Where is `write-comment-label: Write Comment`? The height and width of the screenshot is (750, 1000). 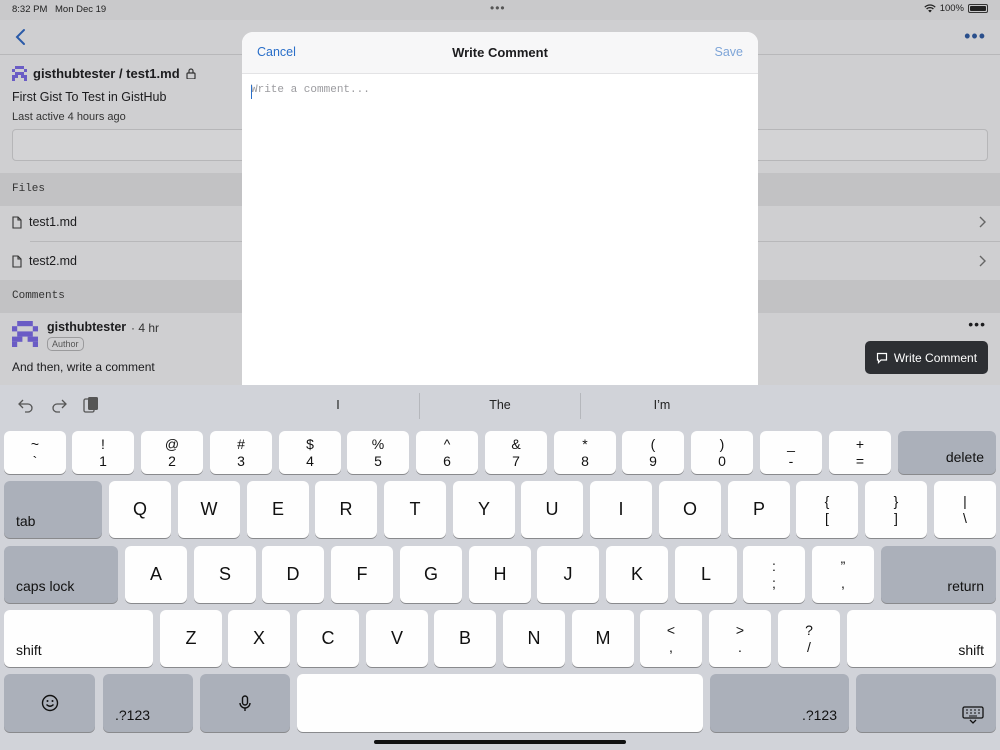
write-comment-label: Write Comment is located at coordinates (935, 357).